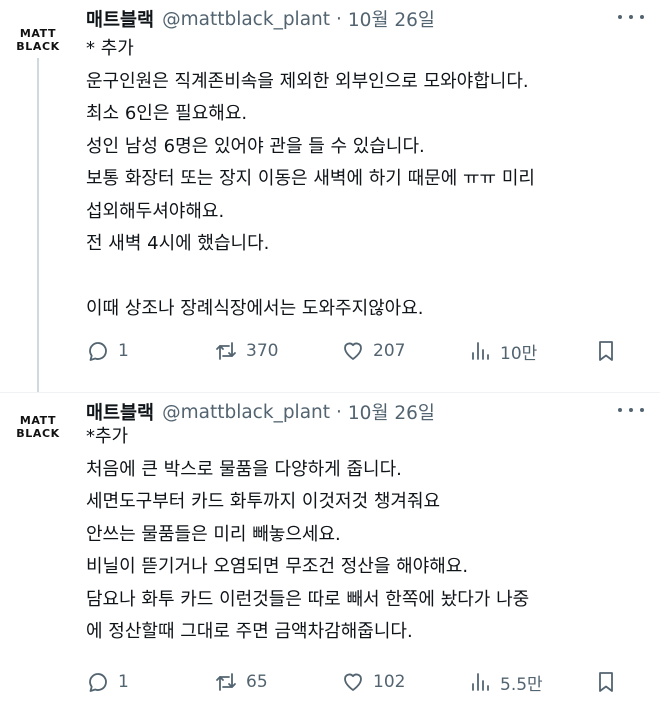  I want to click on views-button: 10만, so click(502, 351).